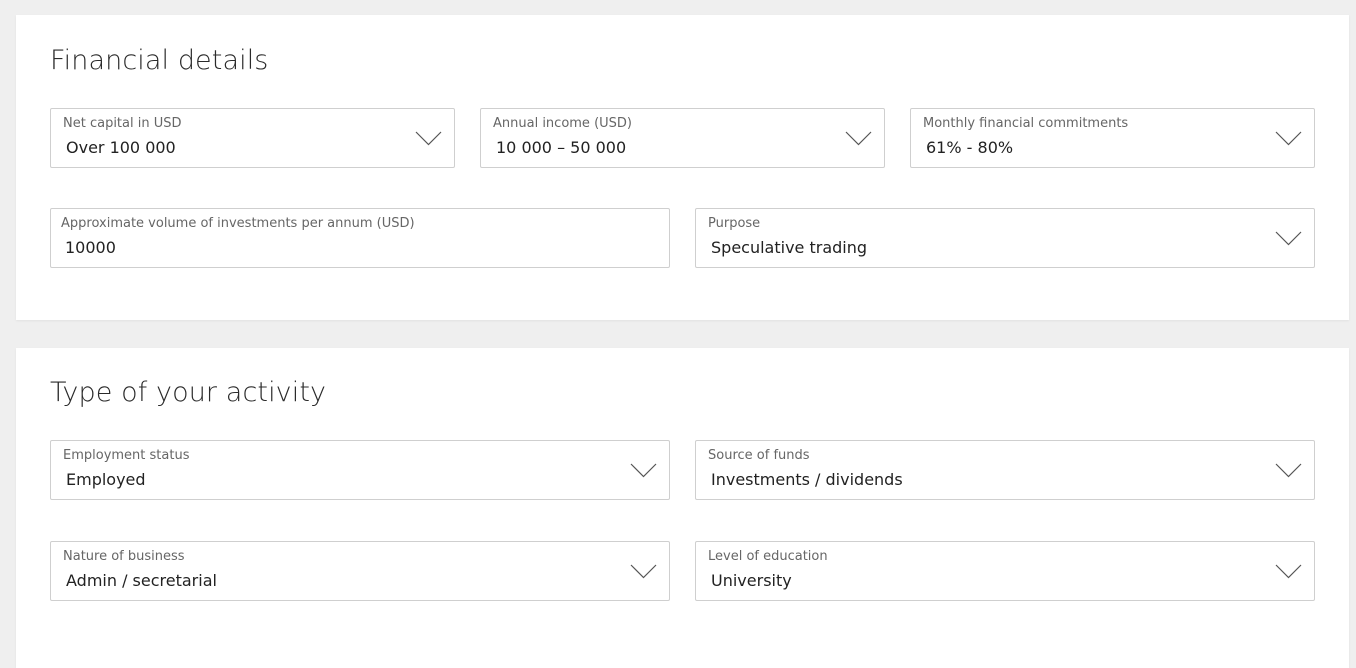  I want to click on activity-type-title: Type of your activity, so click(188, 392).